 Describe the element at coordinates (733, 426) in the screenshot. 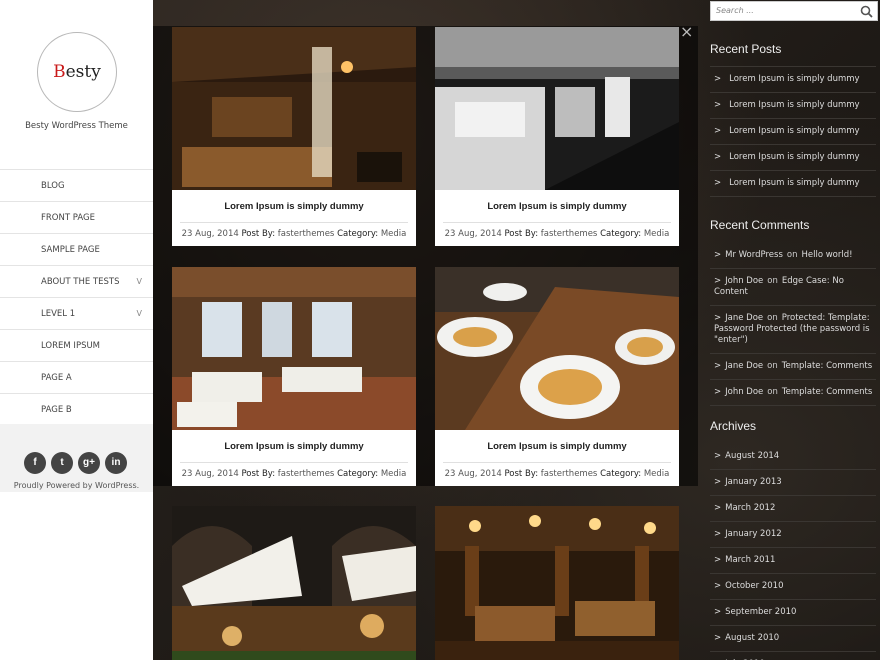

I see `archives-title: Archives` at that location.